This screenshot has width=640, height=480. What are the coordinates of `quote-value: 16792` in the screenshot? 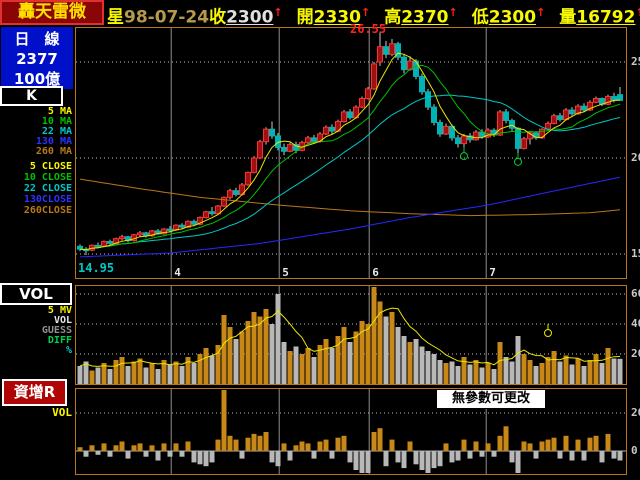 It's located at (606, 17).